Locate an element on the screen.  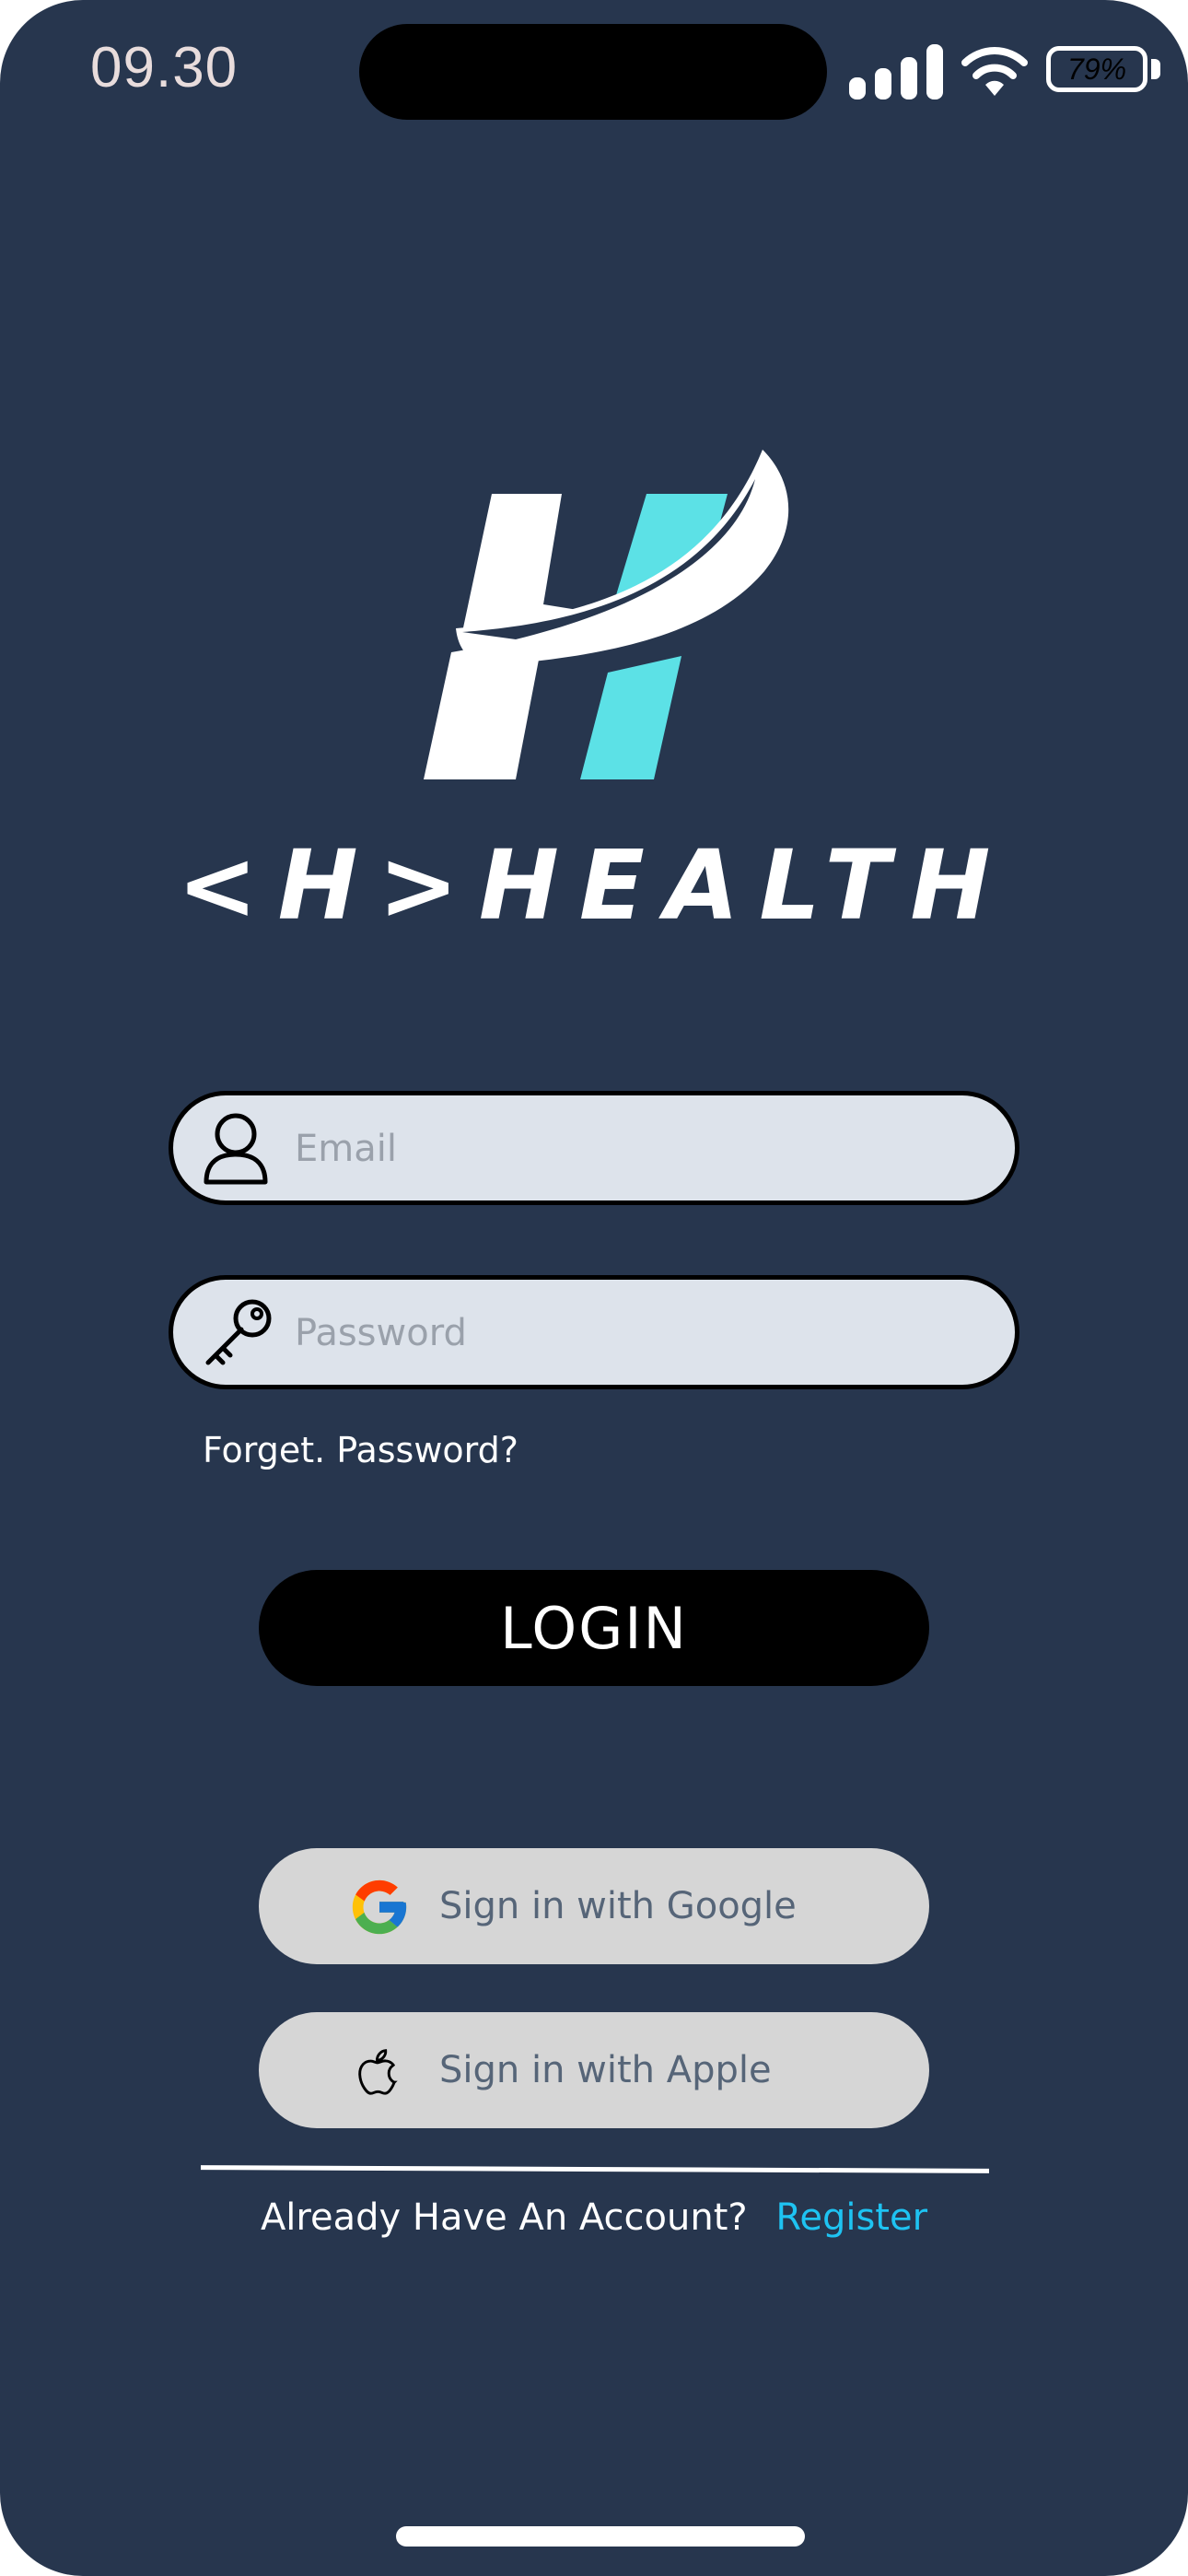
battery-icon: 79% is located at coordinates (1096, 69).